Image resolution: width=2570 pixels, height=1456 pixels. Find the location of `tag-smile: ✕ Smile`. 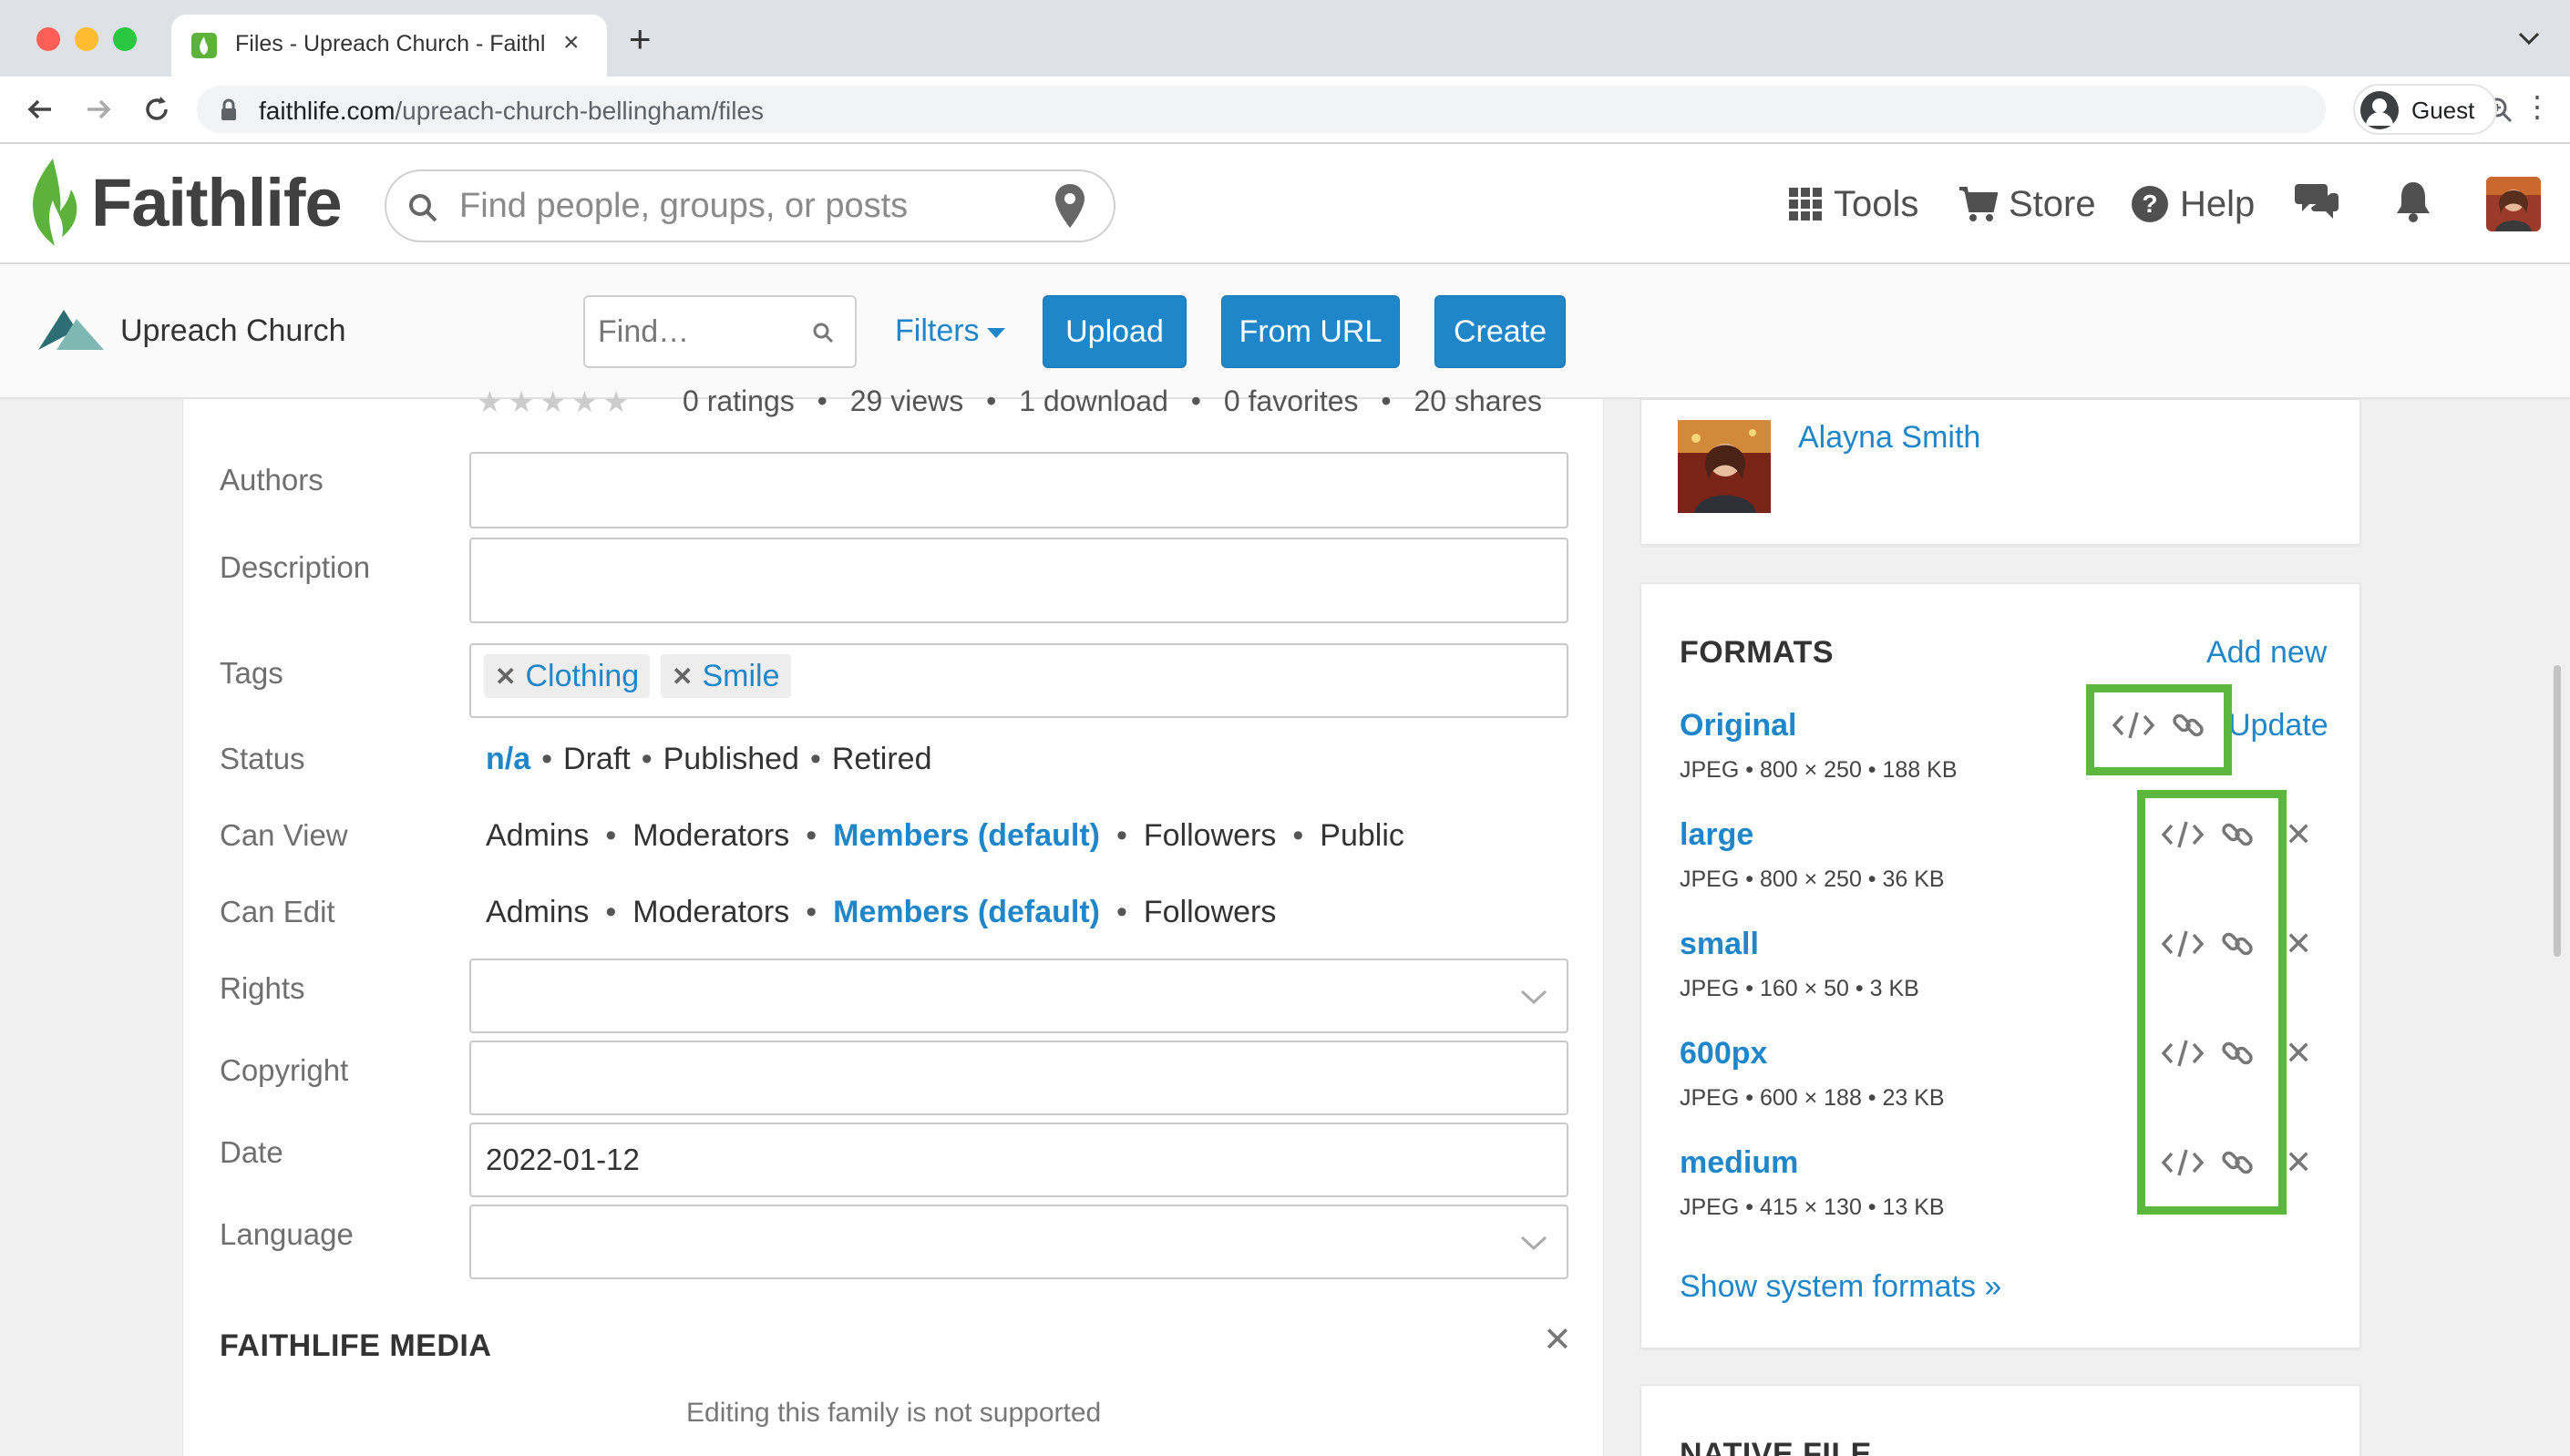

tag-smile: ✕ Smile is located at coordinates (726, 676).